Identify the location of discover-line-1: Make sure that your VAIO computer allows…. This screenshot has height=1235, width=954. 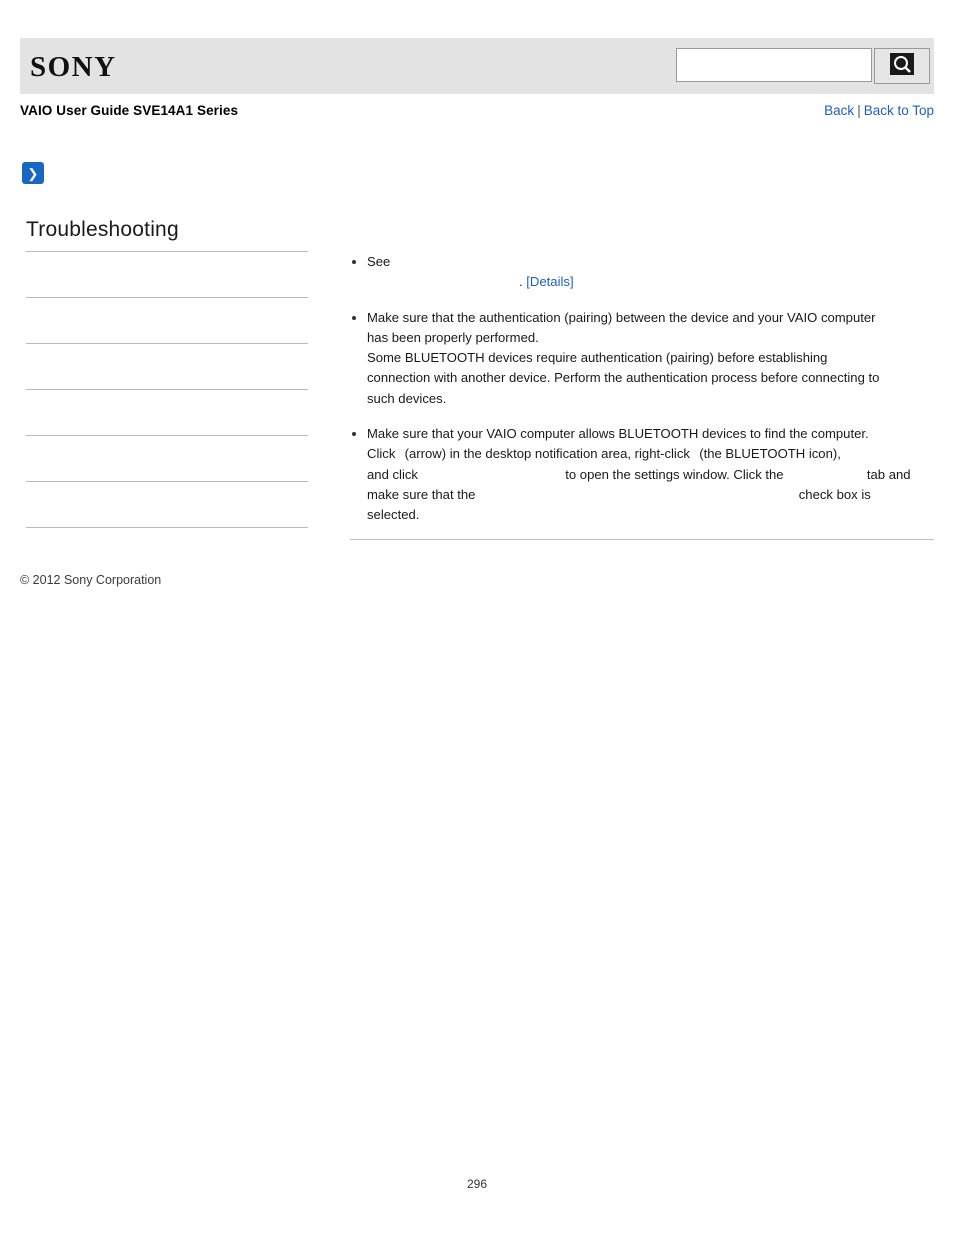
(618, 434).